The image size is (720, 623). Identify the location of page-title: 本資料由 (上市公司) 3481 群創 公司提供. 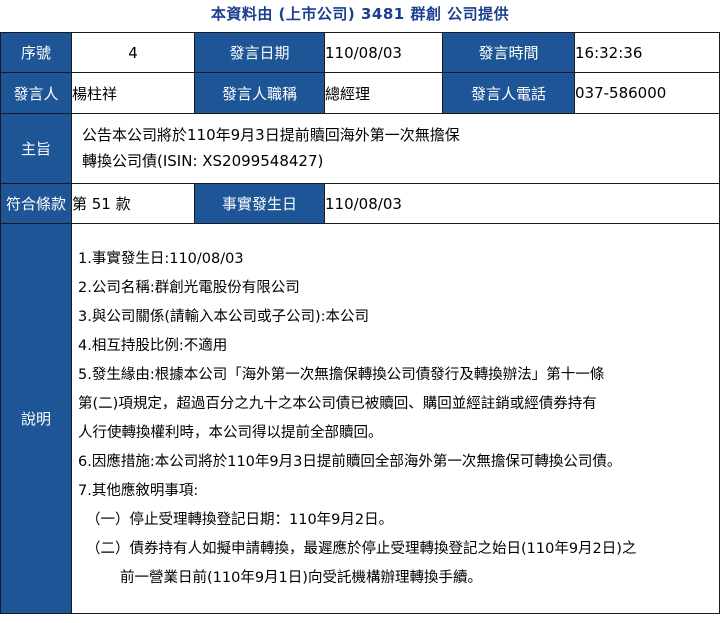
(360, 14).